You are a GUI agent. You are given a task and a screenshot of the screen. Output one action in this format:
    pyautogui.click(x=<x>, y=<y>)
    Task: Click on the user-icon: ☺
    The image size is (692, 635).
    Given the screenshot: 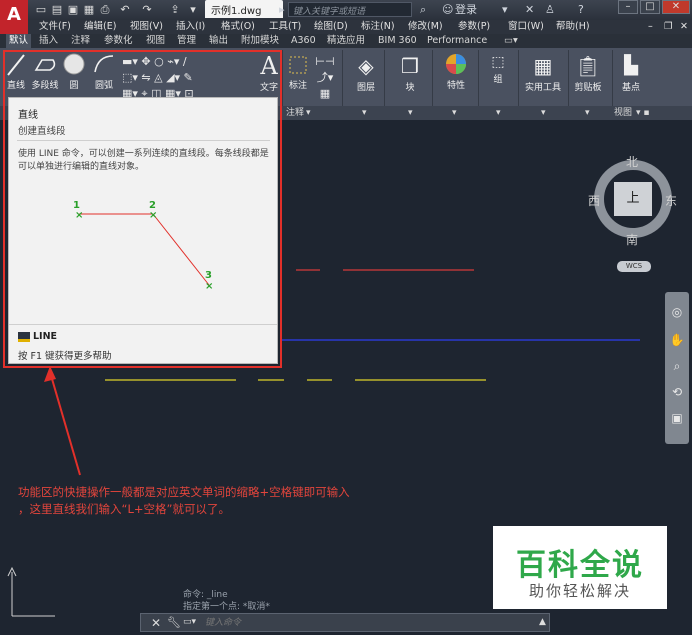 What is the action you would take?
    pyautogui.click(x=447, y=9)
    